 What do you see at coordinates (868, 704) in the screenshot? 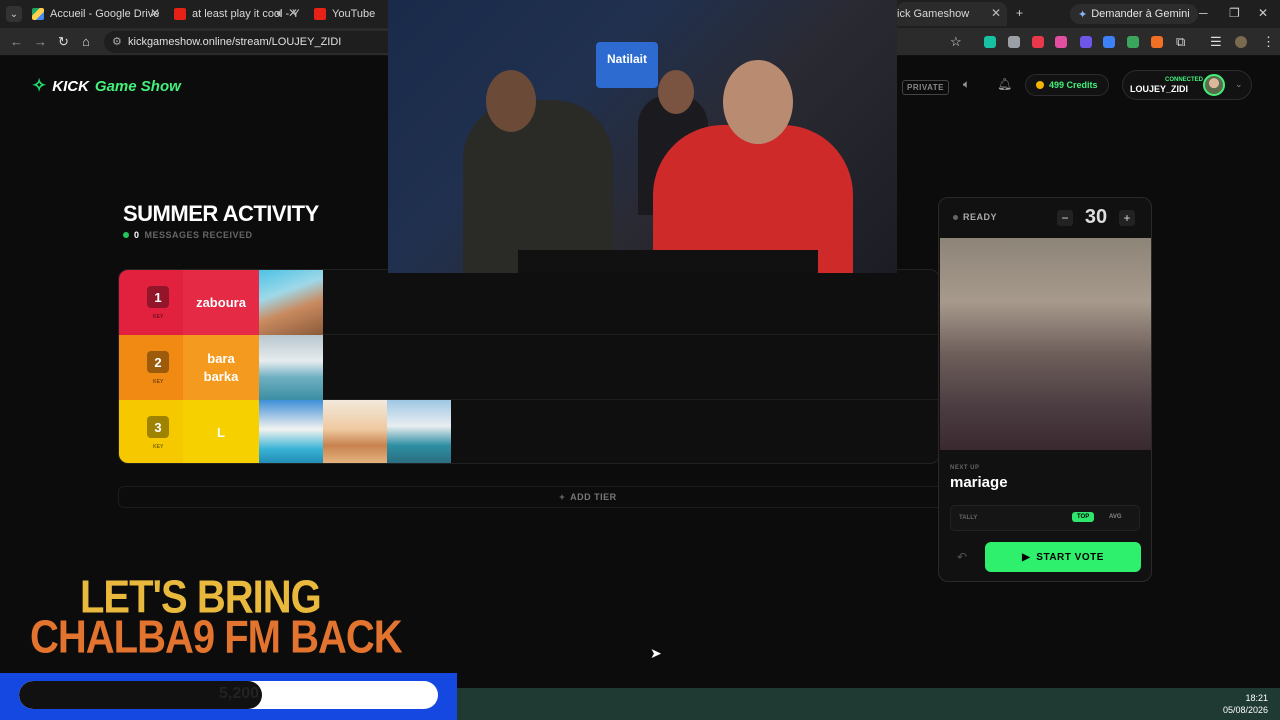
I see `taskbar: 18:21 05/08/2026` at bounding box center [868, 704].